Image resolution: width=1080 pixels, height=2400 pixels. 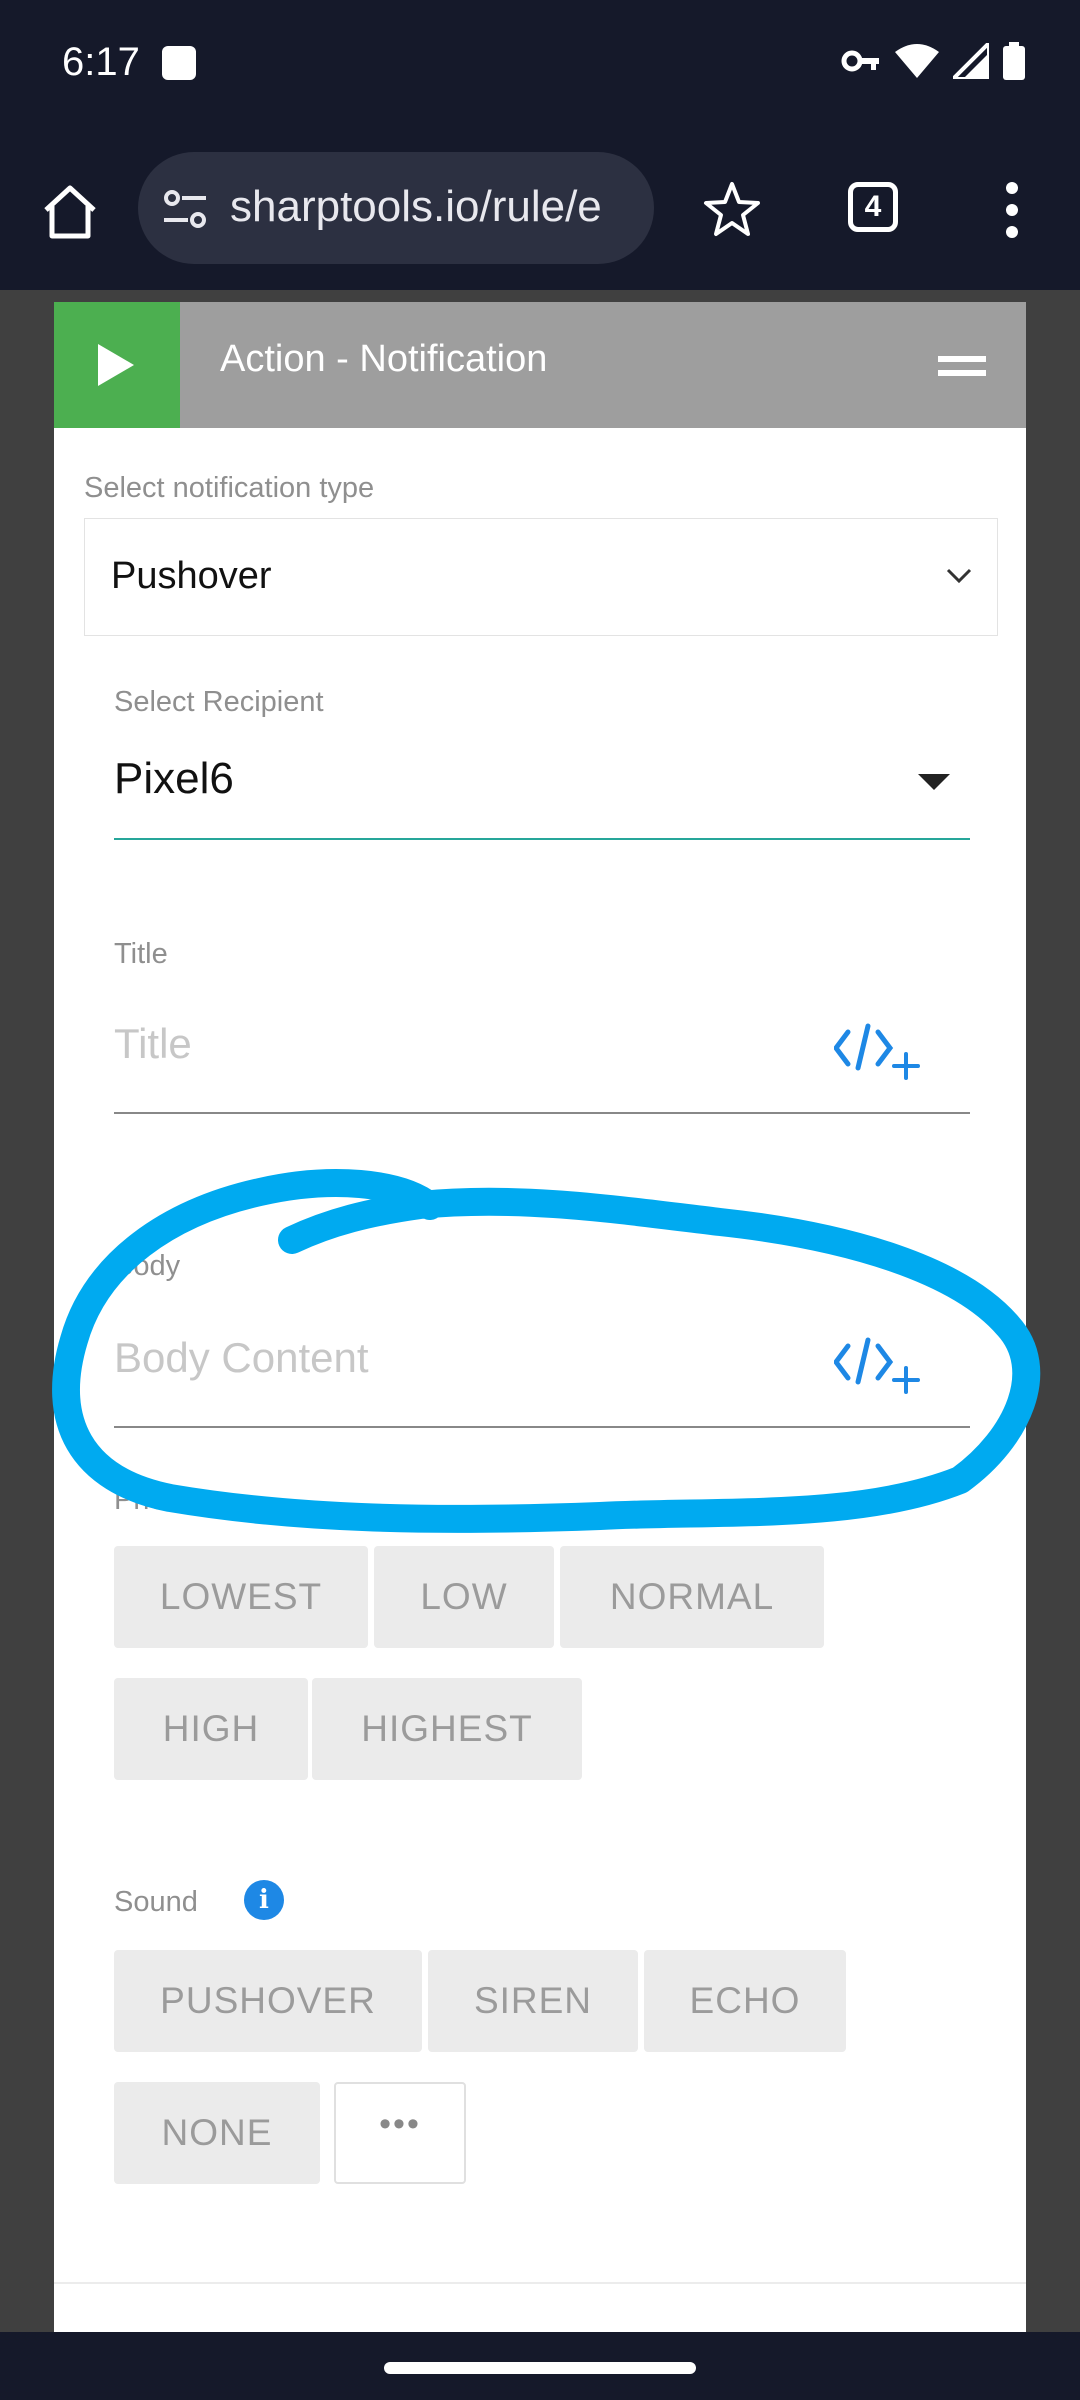 I want to click on drag-handle-icon, so click(x=962, y=370).